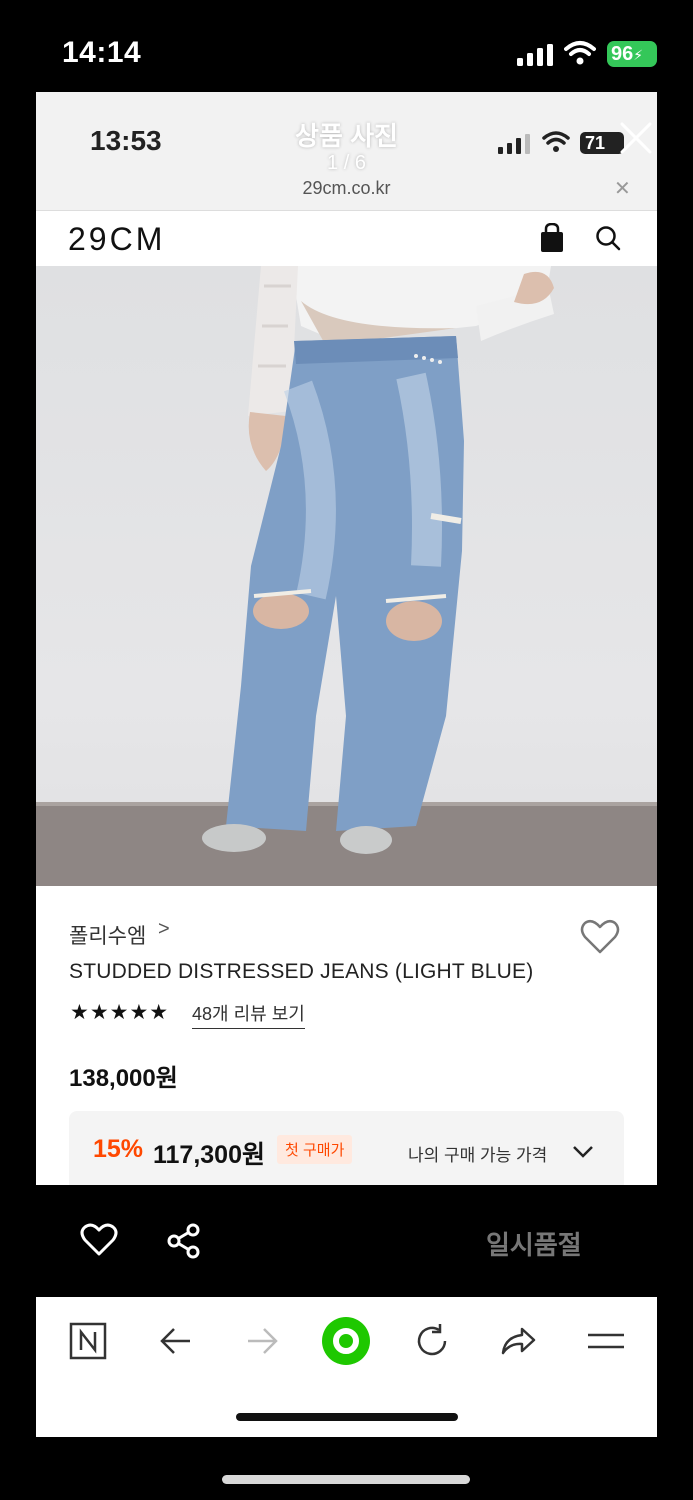 Image resolution: width=693 pixels, height=1500 pixels. I want to click on heart-icon, so click(600, 937).